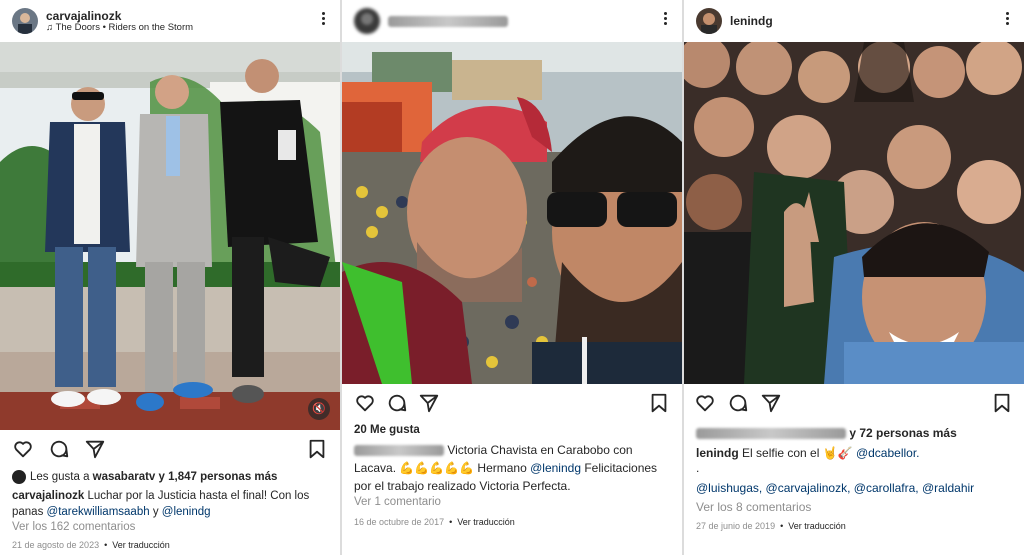  What do you see at coordinates (56, 545) in the screenshot?
I see `post-date: 21 de agosto de 2023` at bounding box center [56, 545].